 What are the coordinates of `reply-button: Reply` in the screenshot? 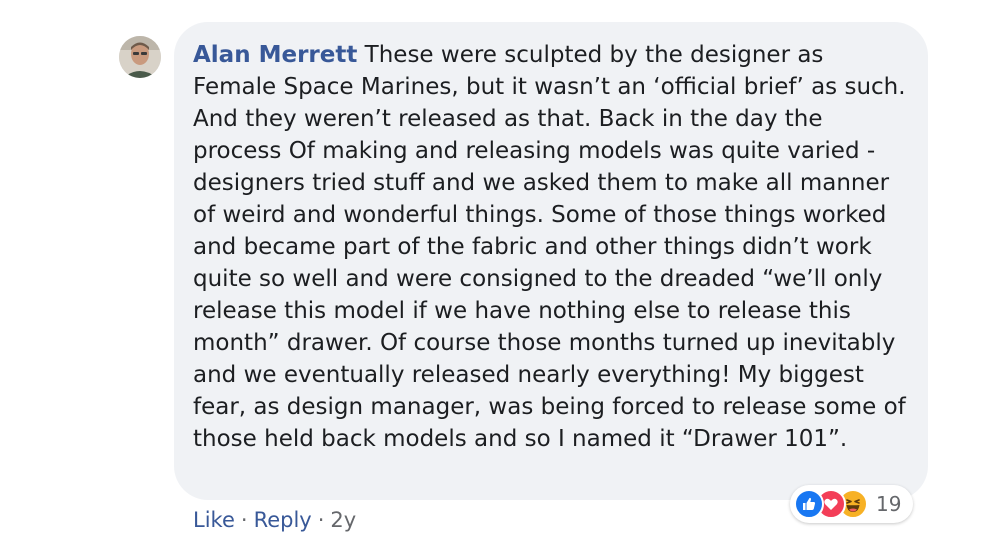 It's located at (283, 520).